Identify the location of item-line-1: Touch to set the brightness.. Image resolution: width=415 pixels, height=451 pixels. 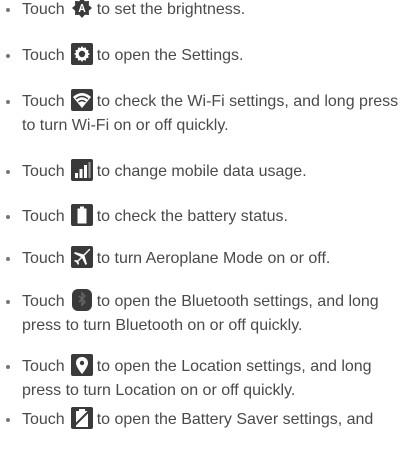
(133, 11).